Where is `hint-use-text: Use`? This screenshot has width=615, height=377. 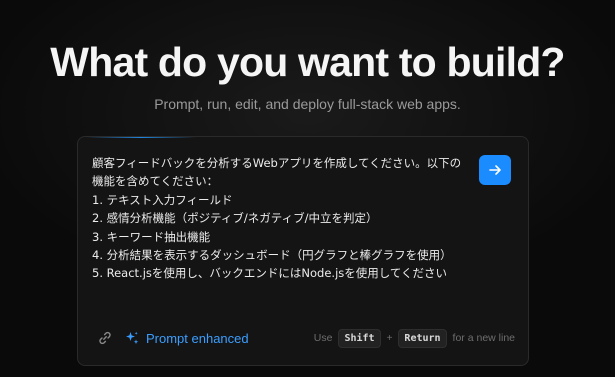
hint-use-text: Use is located at coordinates (323, 338).